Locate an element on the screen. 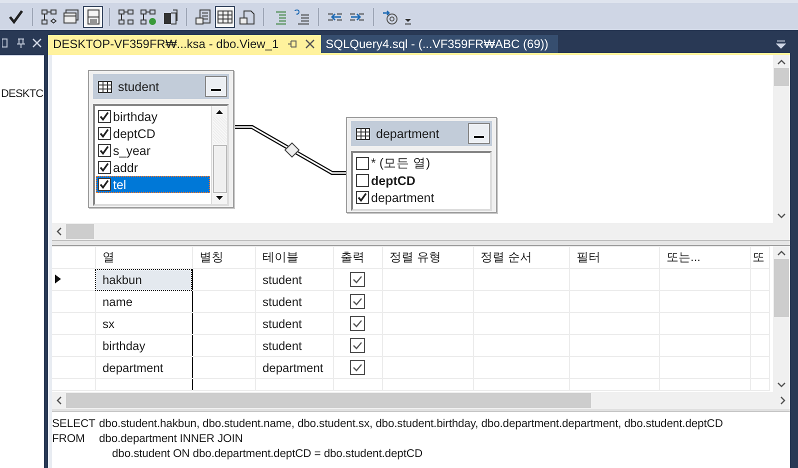 This screenshot has width=798, height=468. table-box: student birthday deptCD s_year addr tel is located at coordinates (161, 139).